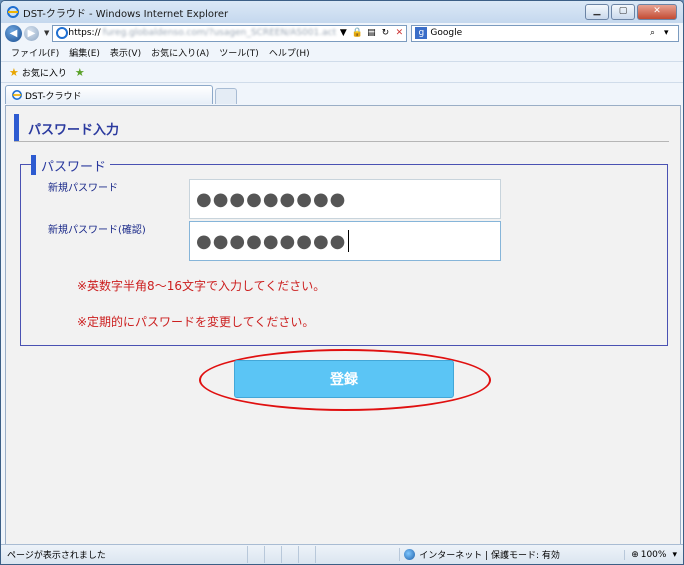 Image resolution: width=684 pixels, height=565 pixels. What do you see at coordinates (14, 72) in the screenshot?
I see `favorites-star-icon: ★` at bounding box center [14, 72].